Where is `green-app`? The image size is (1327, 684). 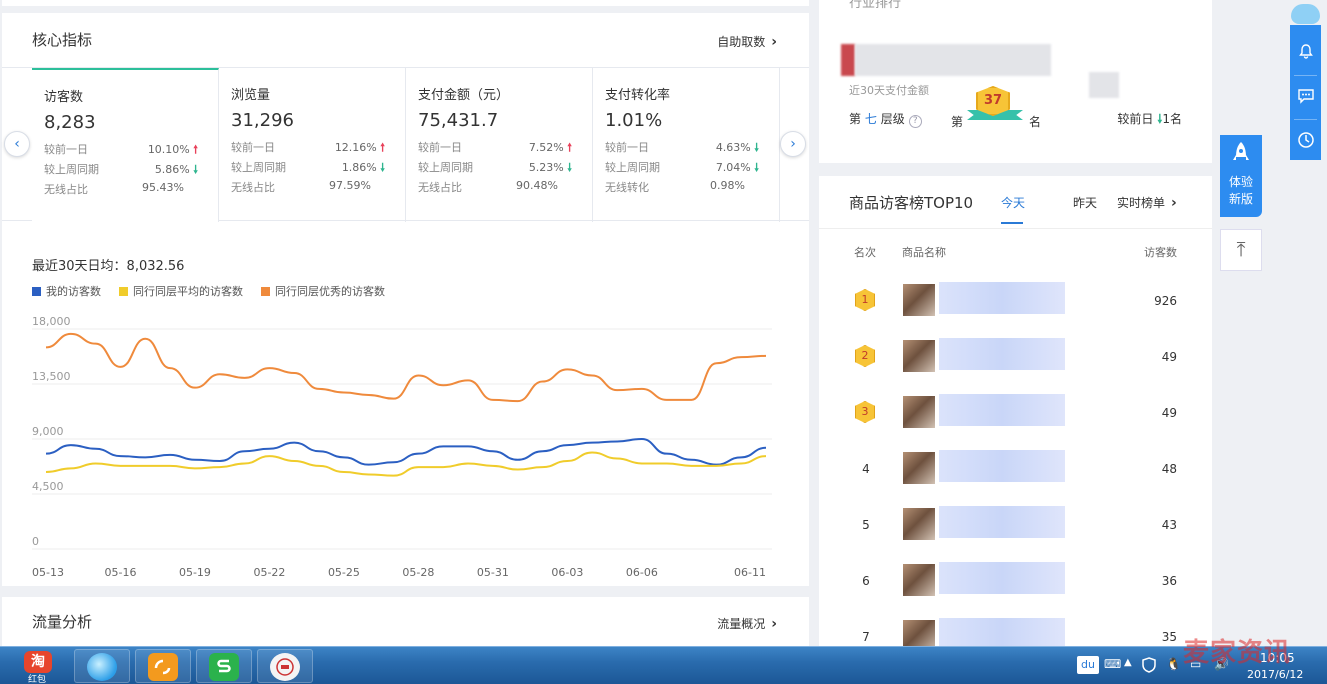 green-app is located at coordinates (224, 666).